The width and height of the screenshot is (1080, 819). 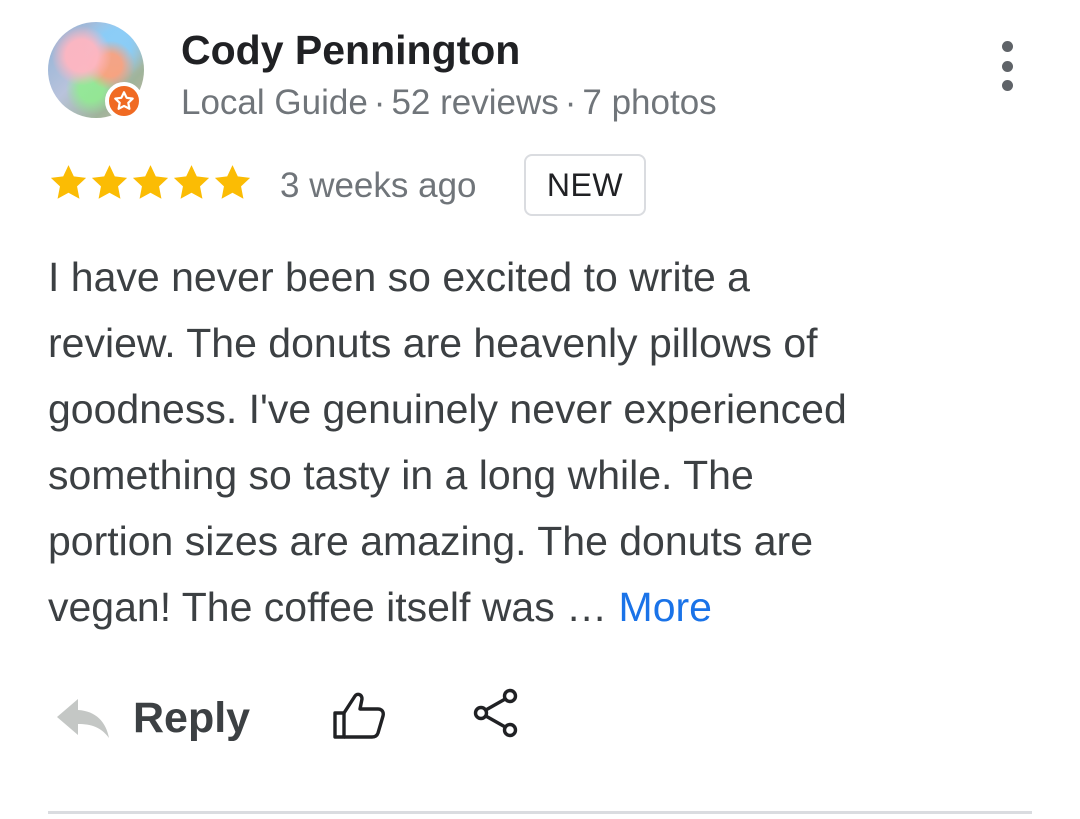 What do you see at coordinates (274, 102) in the screenshot?
I see `local-guide-label: Local Guide` at bounding box center [274, 102].